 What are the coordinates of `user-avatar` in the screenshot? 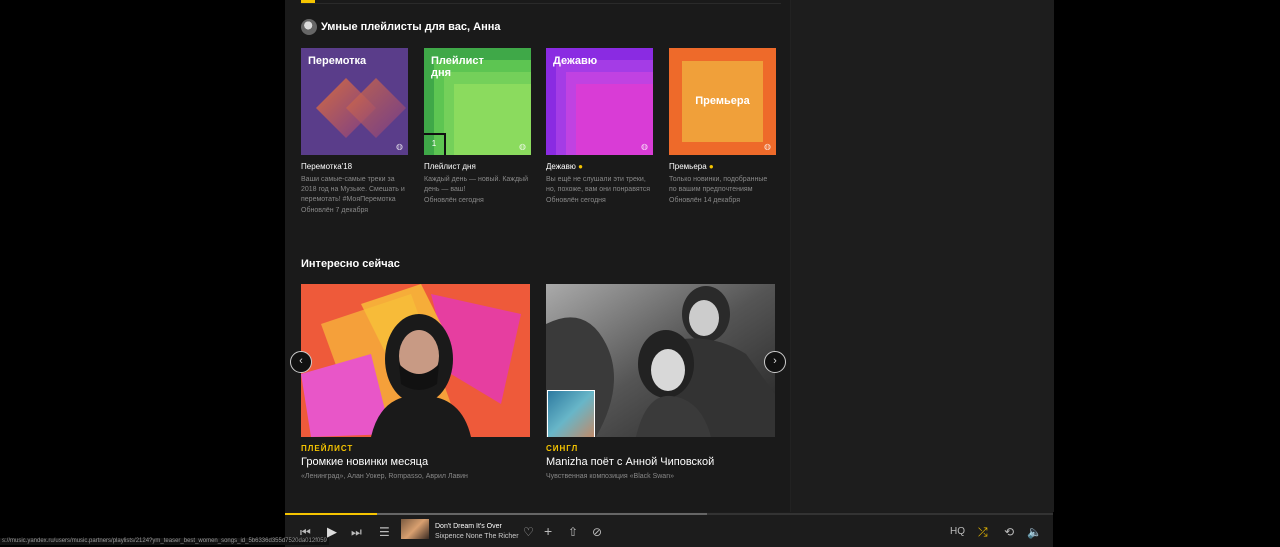 It's located at (309, 27).